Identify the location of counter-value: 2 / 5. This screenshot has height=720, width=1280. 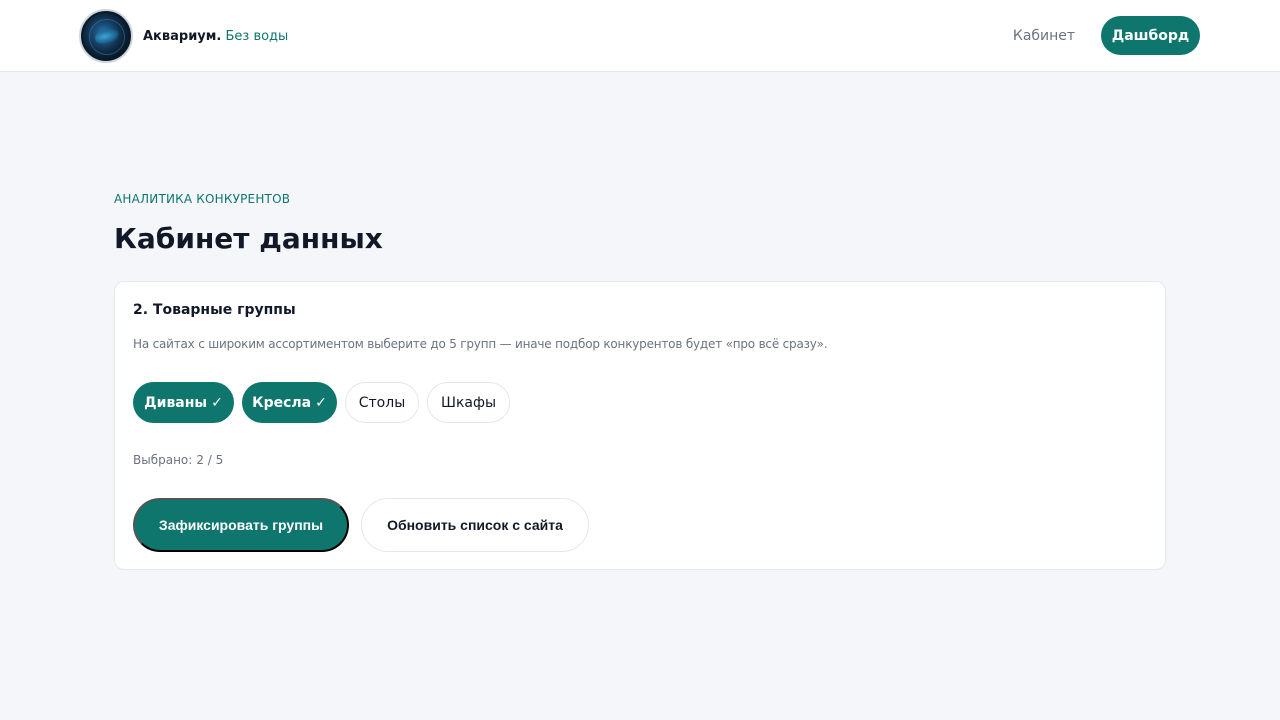
(210, 460).